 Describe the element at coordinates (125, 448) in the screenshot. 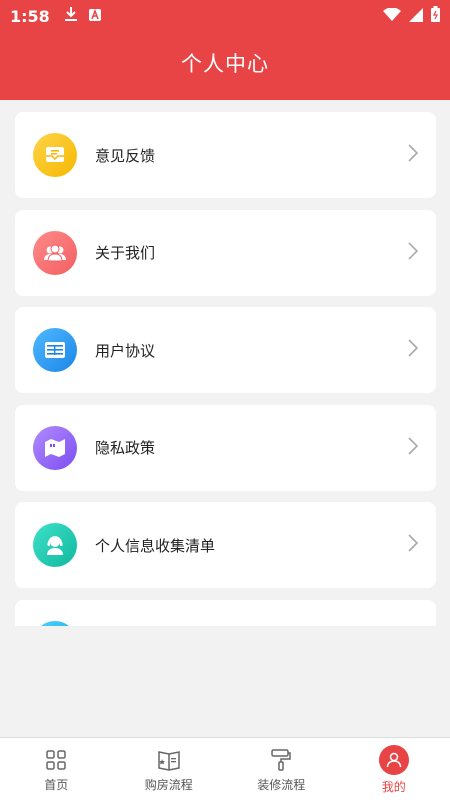

I see `menu-item-label: 隐私政策` at that location.